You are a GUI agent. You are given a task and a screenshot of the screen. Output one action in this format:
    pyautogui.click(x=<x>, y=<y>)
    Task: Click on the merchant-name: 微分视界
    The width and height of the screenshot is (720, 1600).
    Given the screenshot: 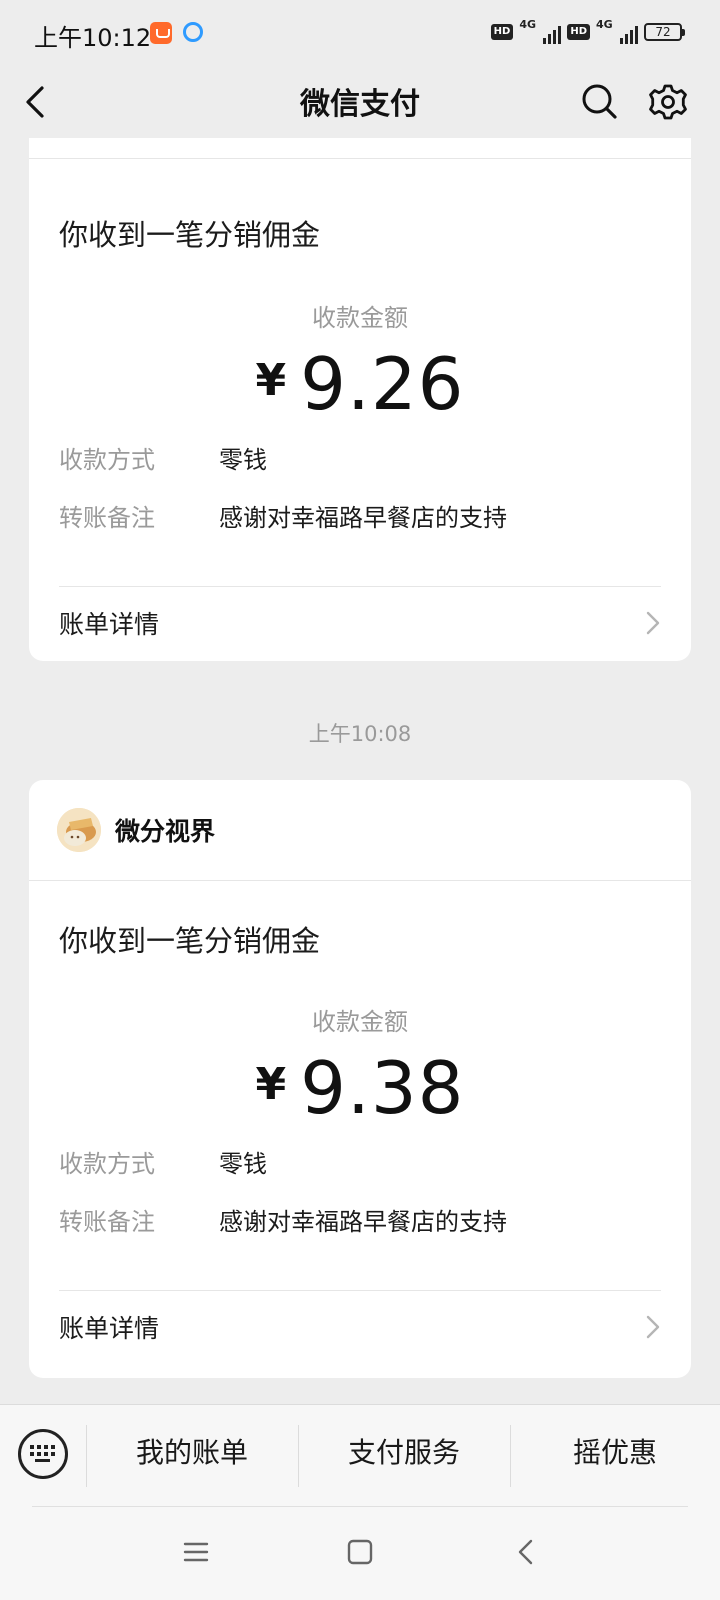 What is the action you would take?
    pyautogui.click(x=165, y=831)
    